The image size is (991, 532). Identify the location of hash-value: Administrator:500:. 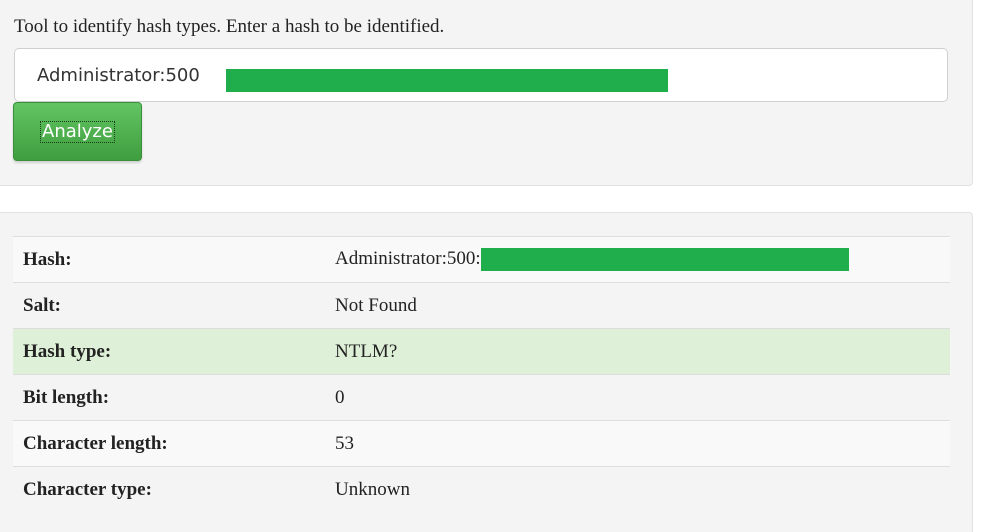
(408, 258).